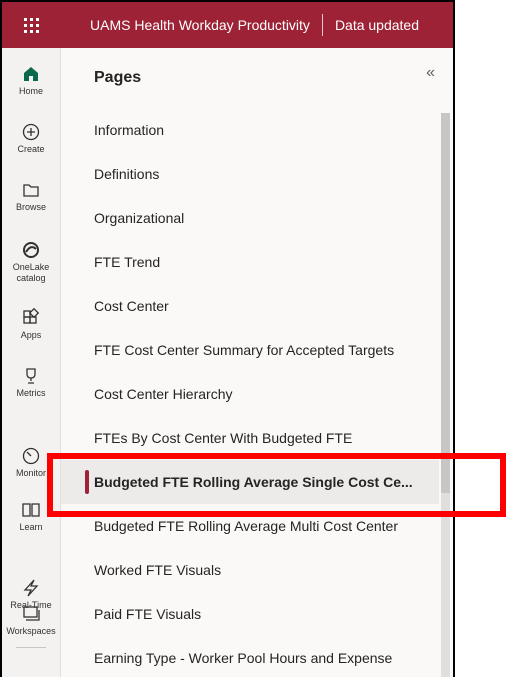 The height and width of the screenshot is (677, 506). I want to click on data-updated-label: Data updated, so click(377, 25).